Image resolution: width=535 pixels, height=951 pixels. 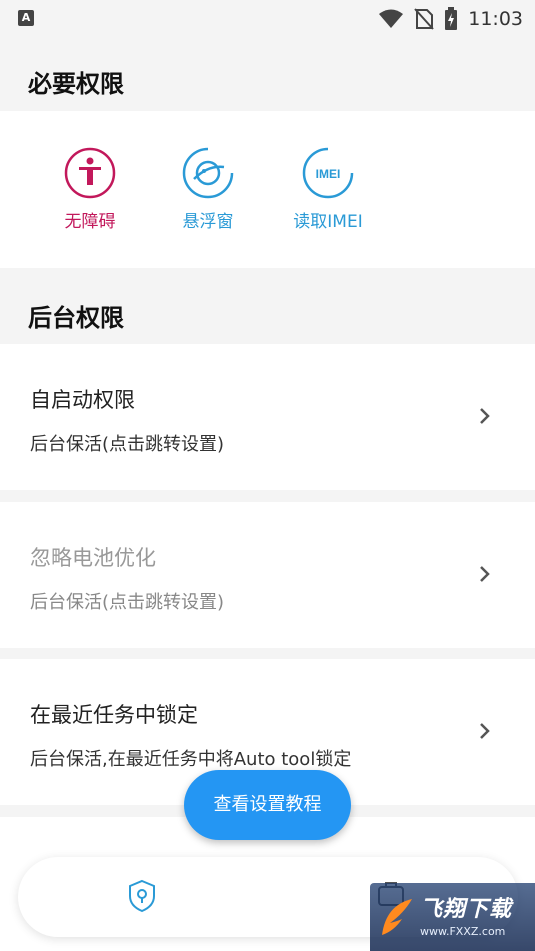 I want to click on row-title: 自启动权限, so click(x=82, y=400).